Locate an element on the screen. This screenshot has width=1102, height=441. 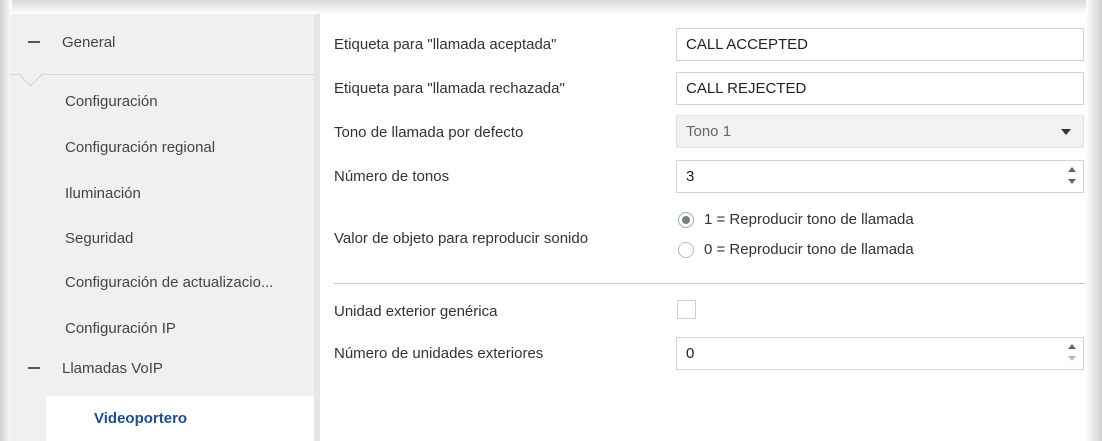
sidebar-item-label: Videoportero is located at coordinates (141, 418).